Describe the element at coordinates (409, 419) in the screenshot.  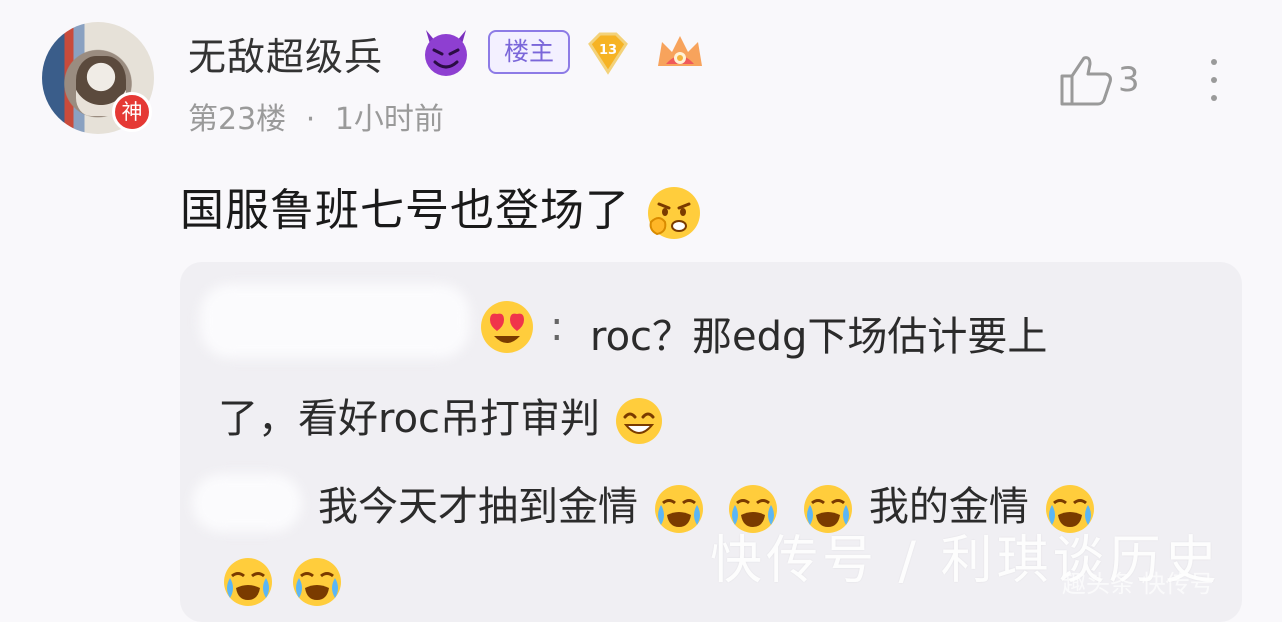
I see `reply1-line2-text: 了，看好roc吊打审判` at that location.